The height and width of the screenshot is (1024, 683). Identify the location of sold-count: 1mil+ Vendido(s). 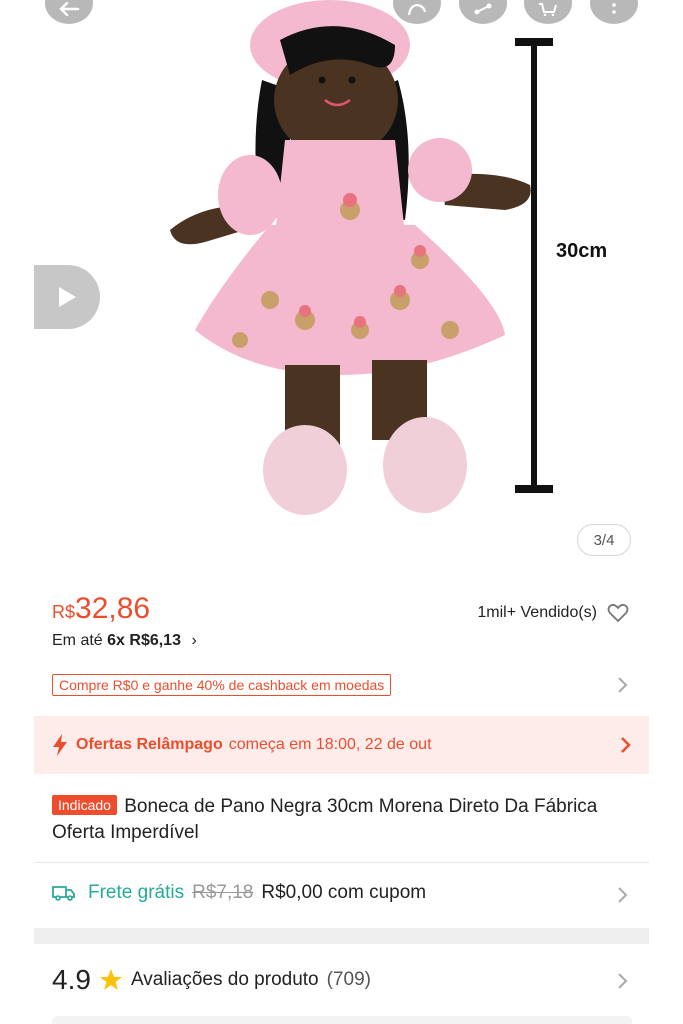
(553, 613).